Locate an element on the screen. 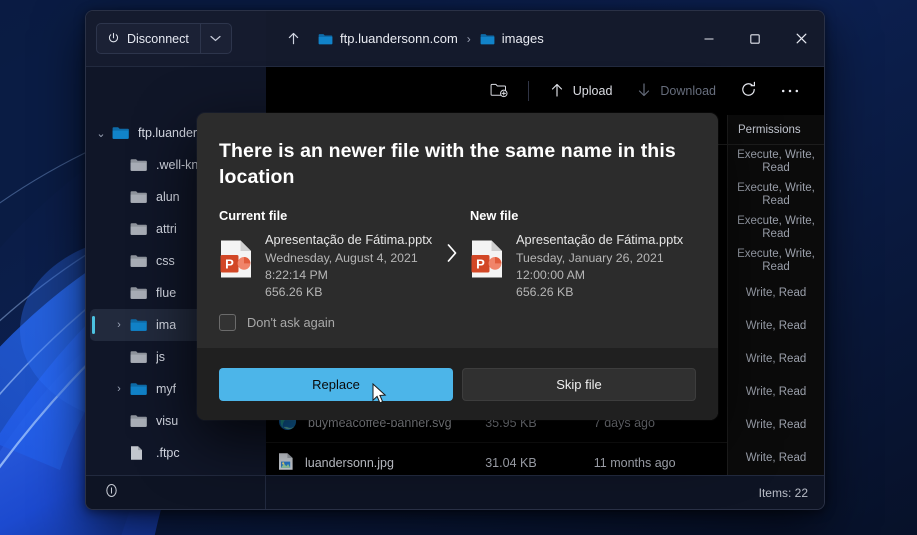  new-file-size: 656.26 KB is located at coordinates (545, 292).